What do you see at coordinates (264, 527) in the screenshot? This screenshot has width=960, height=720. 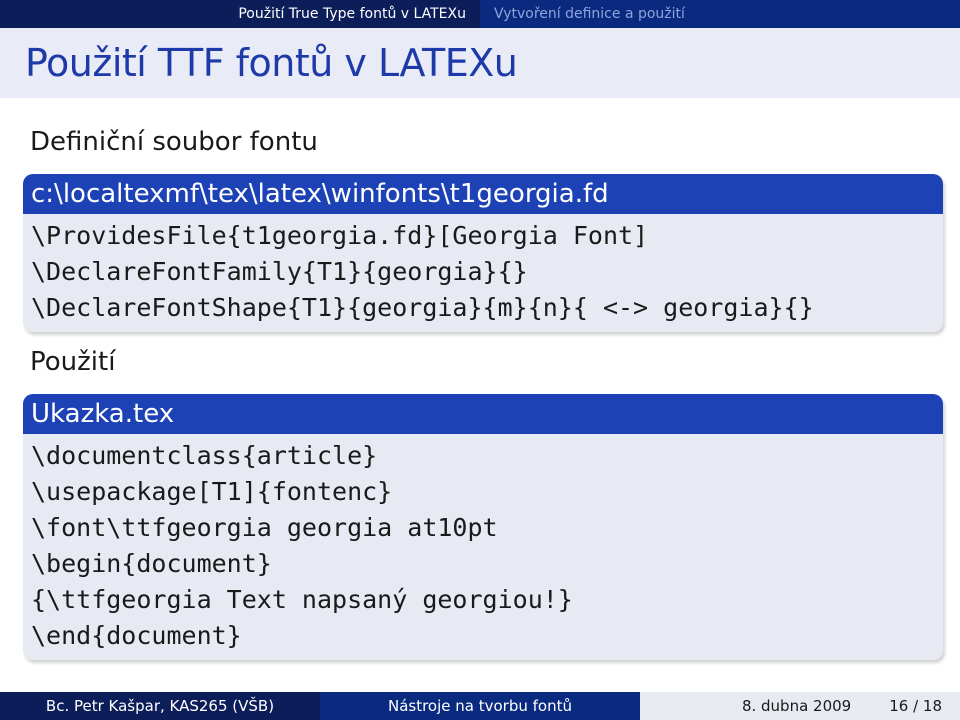 I see `code-line: \font\ttfgeorgia georgia at10pt` at bounding box center [264, 527].